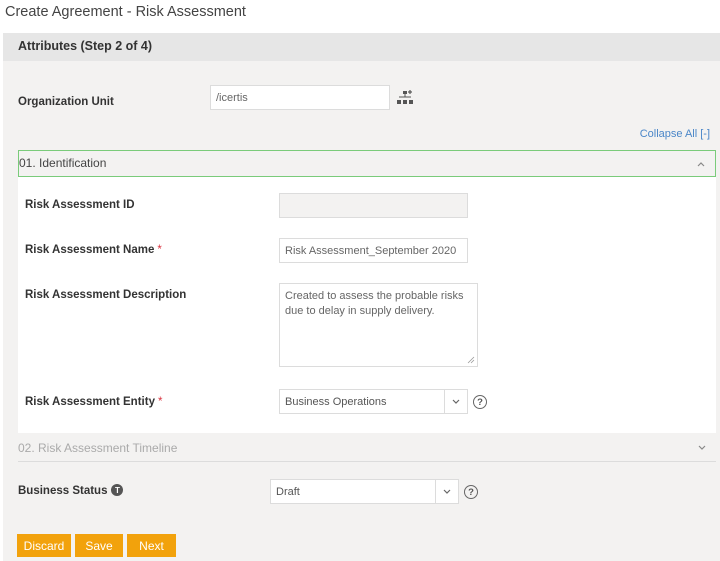 This screenshot has height=561, width=720. What do you see at coordinates (94, 402) in the screenshot?
I see `risk-entity-label: Risk Assessment Entity *` at bounding box center [94, 402].